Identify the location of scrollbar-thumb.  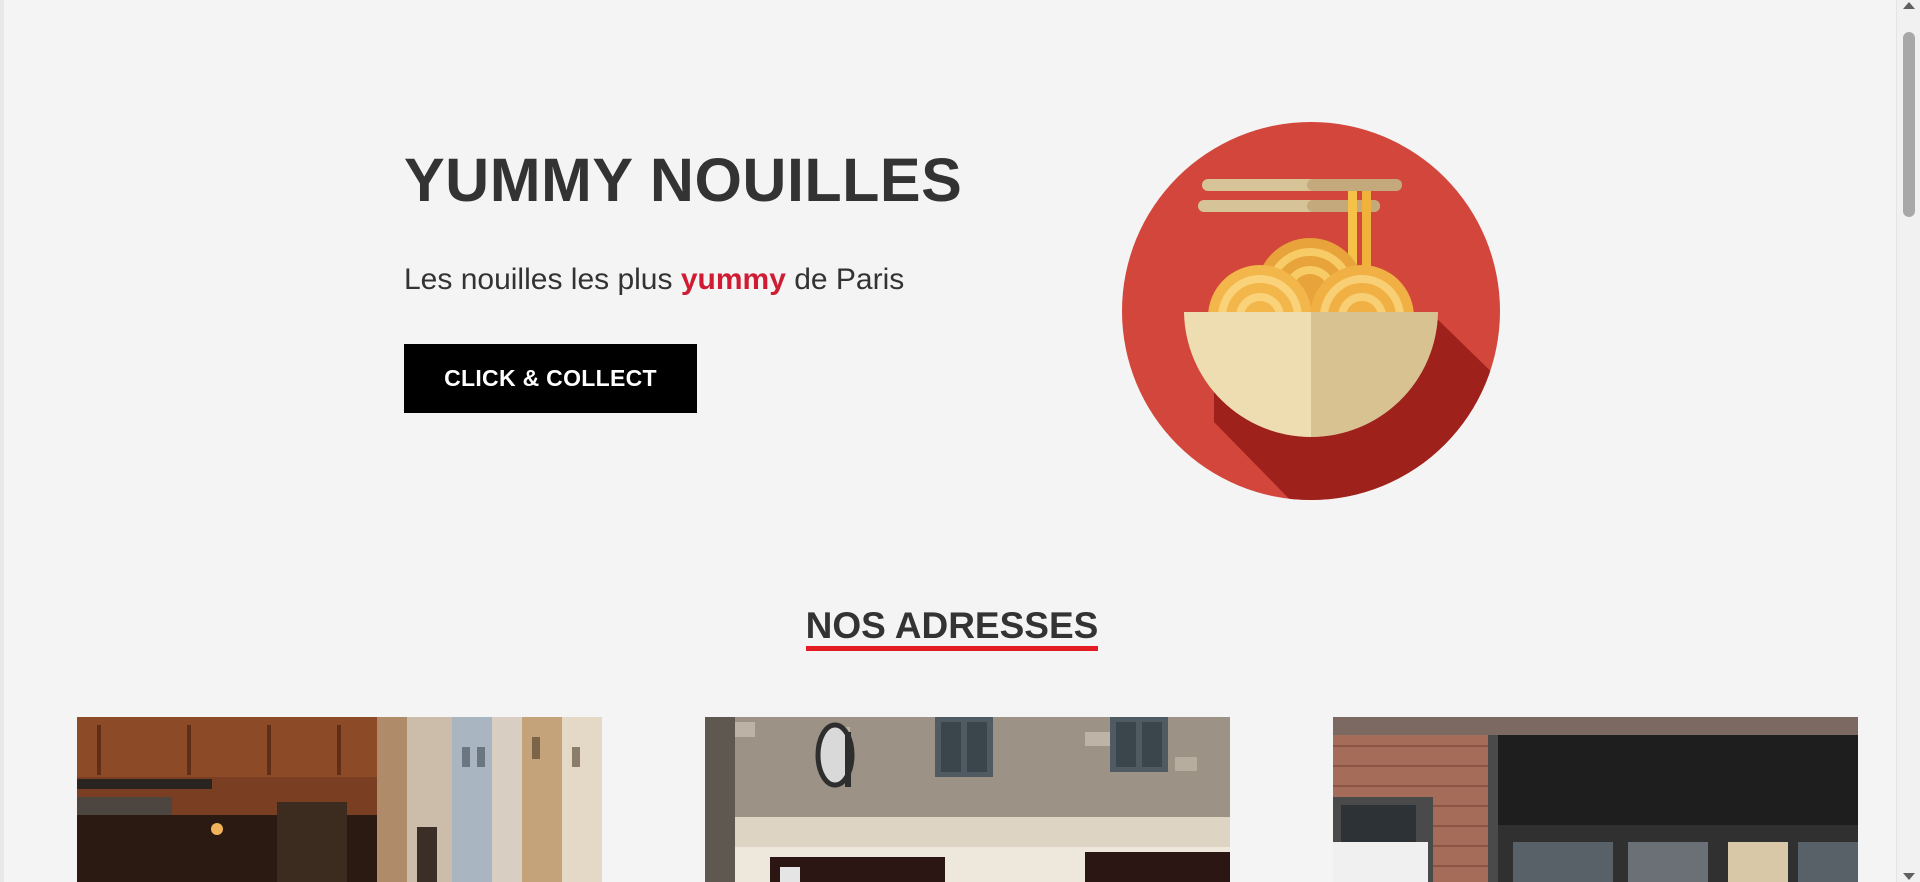
(1909, 124).